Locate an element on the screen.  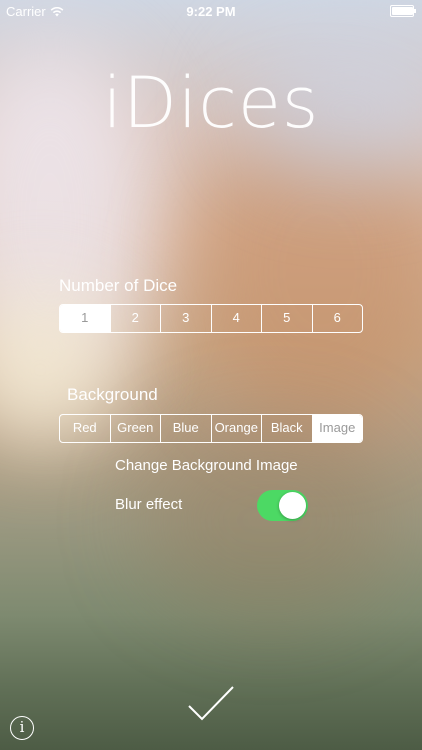
status-bar: Carrier 9:22 PM is located at coordinates (211, 11).